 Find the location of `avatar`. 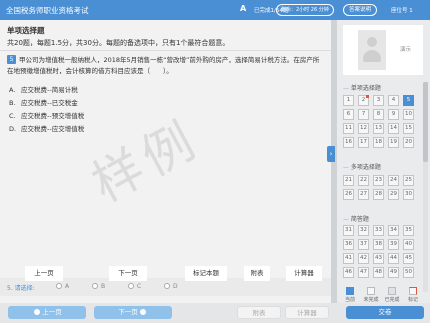

avatar is located at coordinates (372, 50).